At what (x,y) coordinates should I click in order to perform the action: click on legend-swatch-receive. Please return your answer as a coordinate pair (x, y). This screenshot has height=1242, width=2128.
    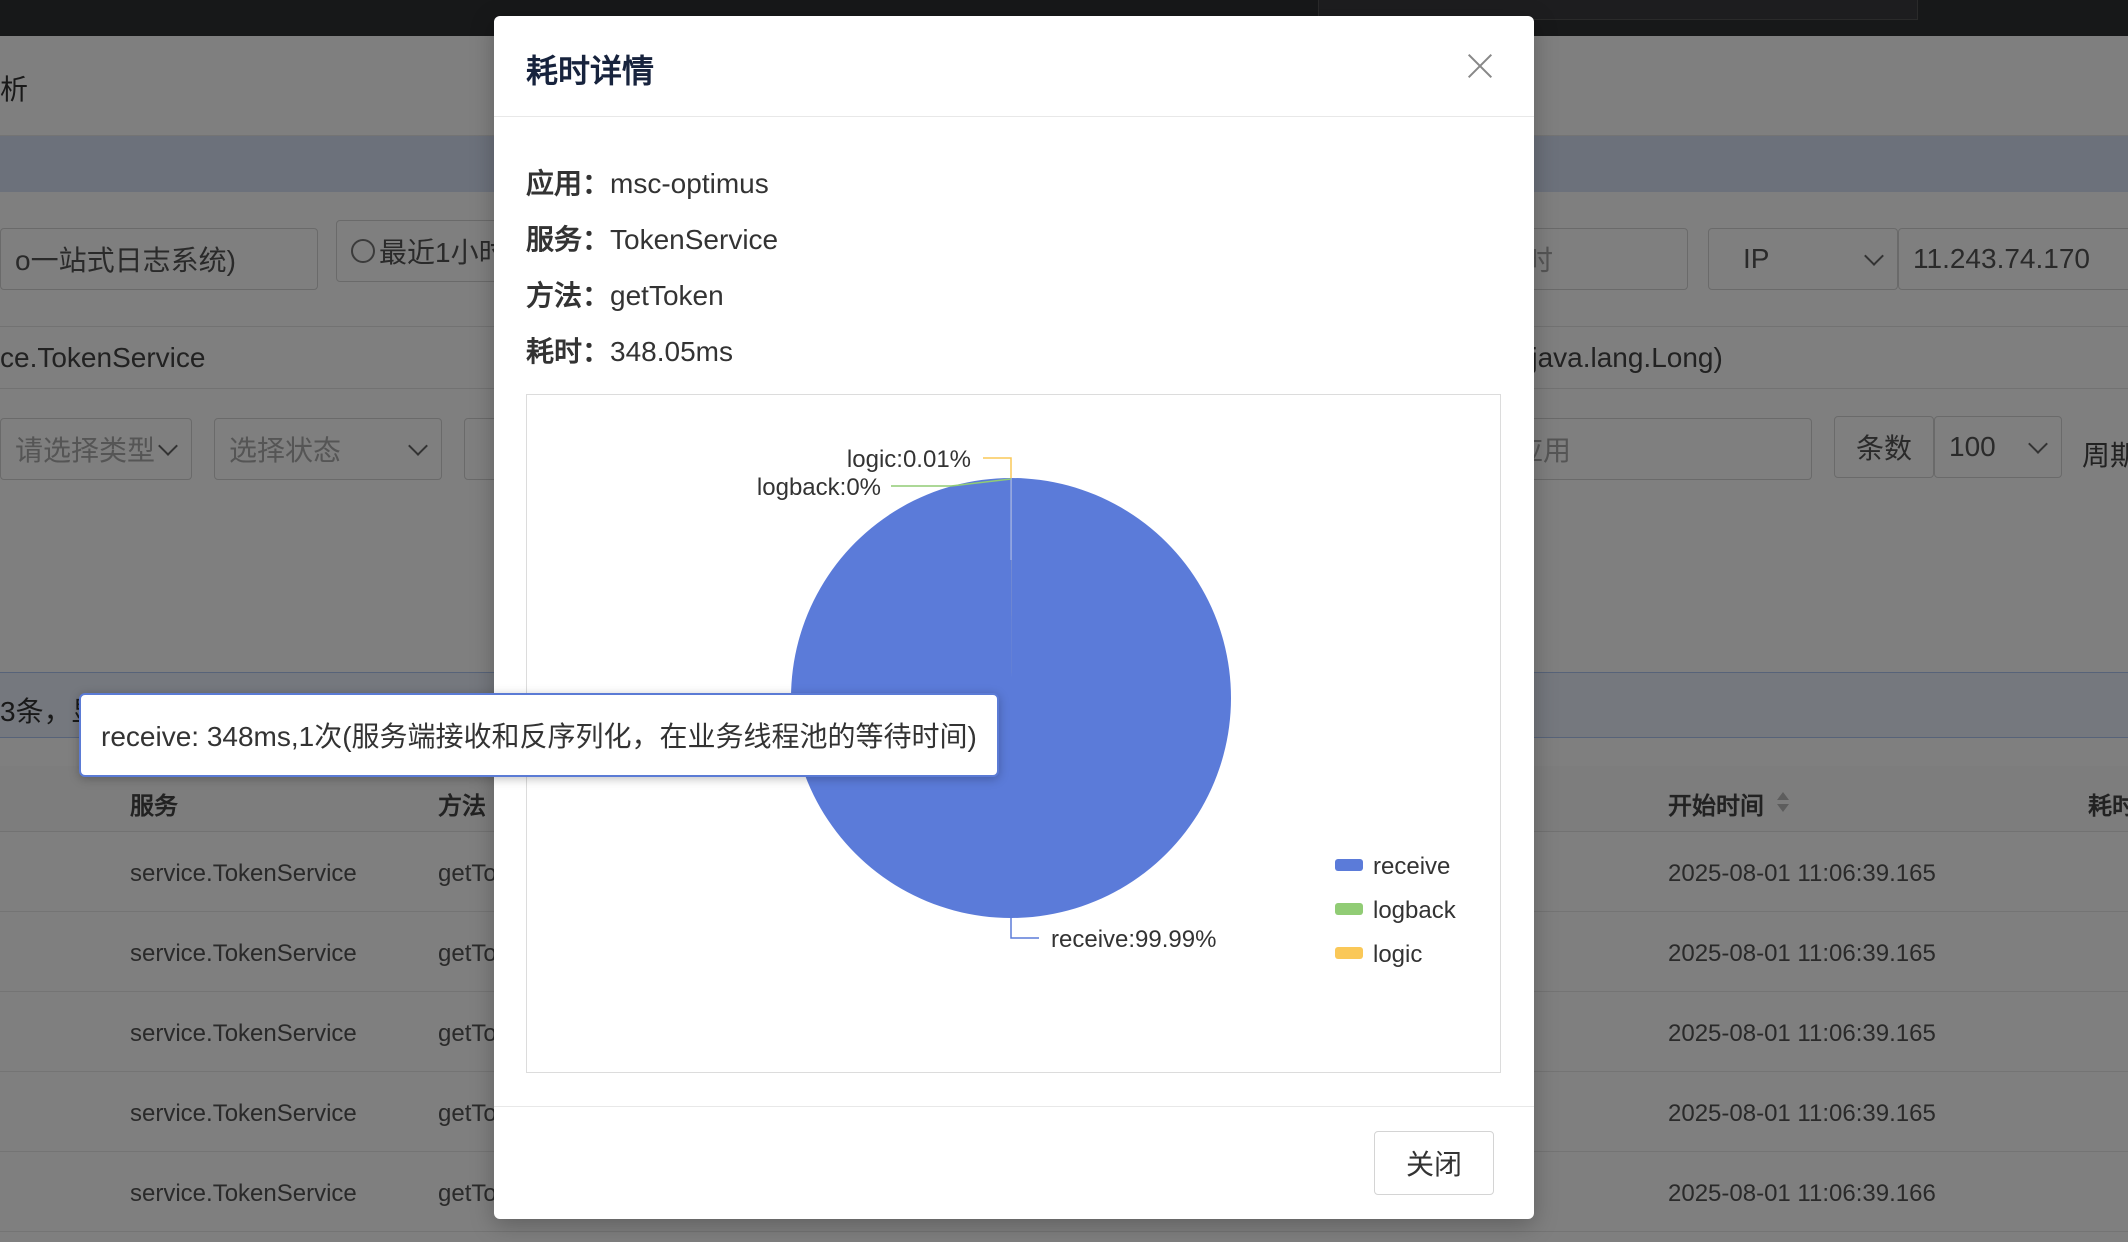
    Looking at the image, I should click on (1349, 865).